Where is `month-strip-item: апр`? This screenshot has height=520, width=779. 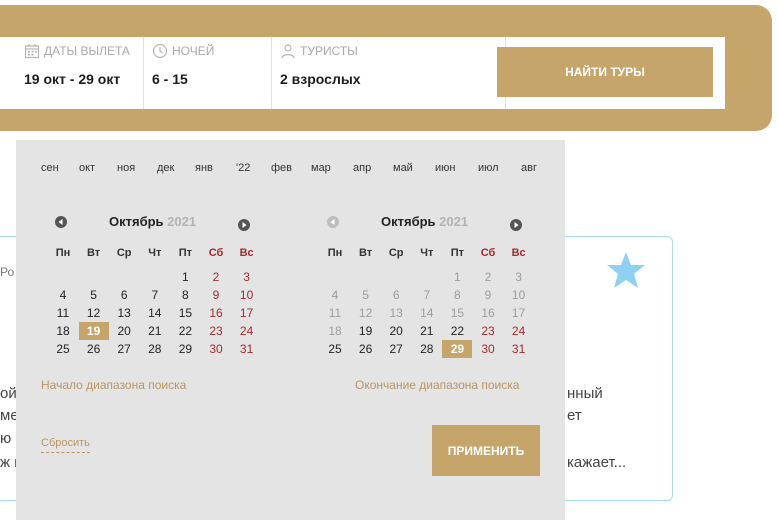 month-strip-item: апр is located at coordinates (362, 168).